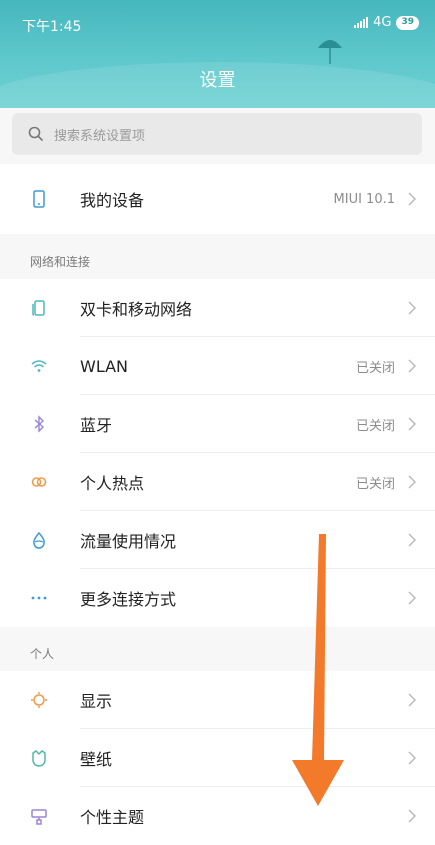 This screenshot has height=845, width=435. I want to click on item-label: 更多连接方式, so click(128, 599).